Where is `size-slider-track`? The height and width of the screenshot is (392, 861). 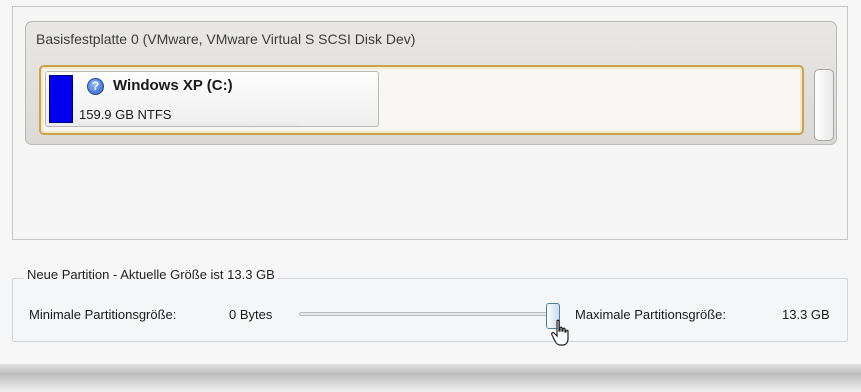 size-slider-track is located at coordinates (424, 314).